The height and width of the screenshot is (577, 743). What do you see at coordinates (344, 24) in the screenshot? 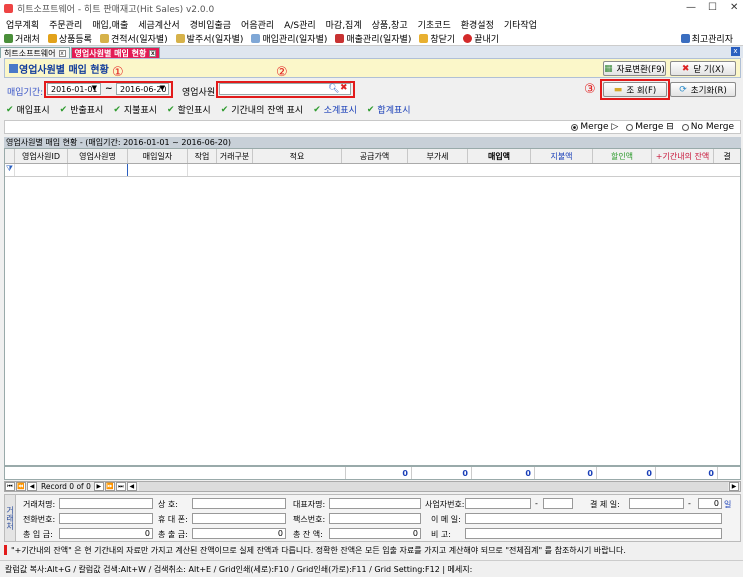
I see `menu-item: 마감,집계` at bounding box center [344, 24].